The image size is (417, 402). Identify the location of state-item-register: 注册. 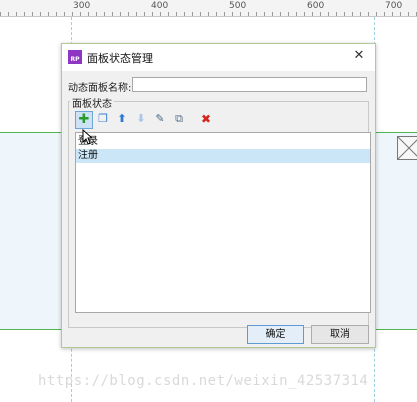
(223, 156).